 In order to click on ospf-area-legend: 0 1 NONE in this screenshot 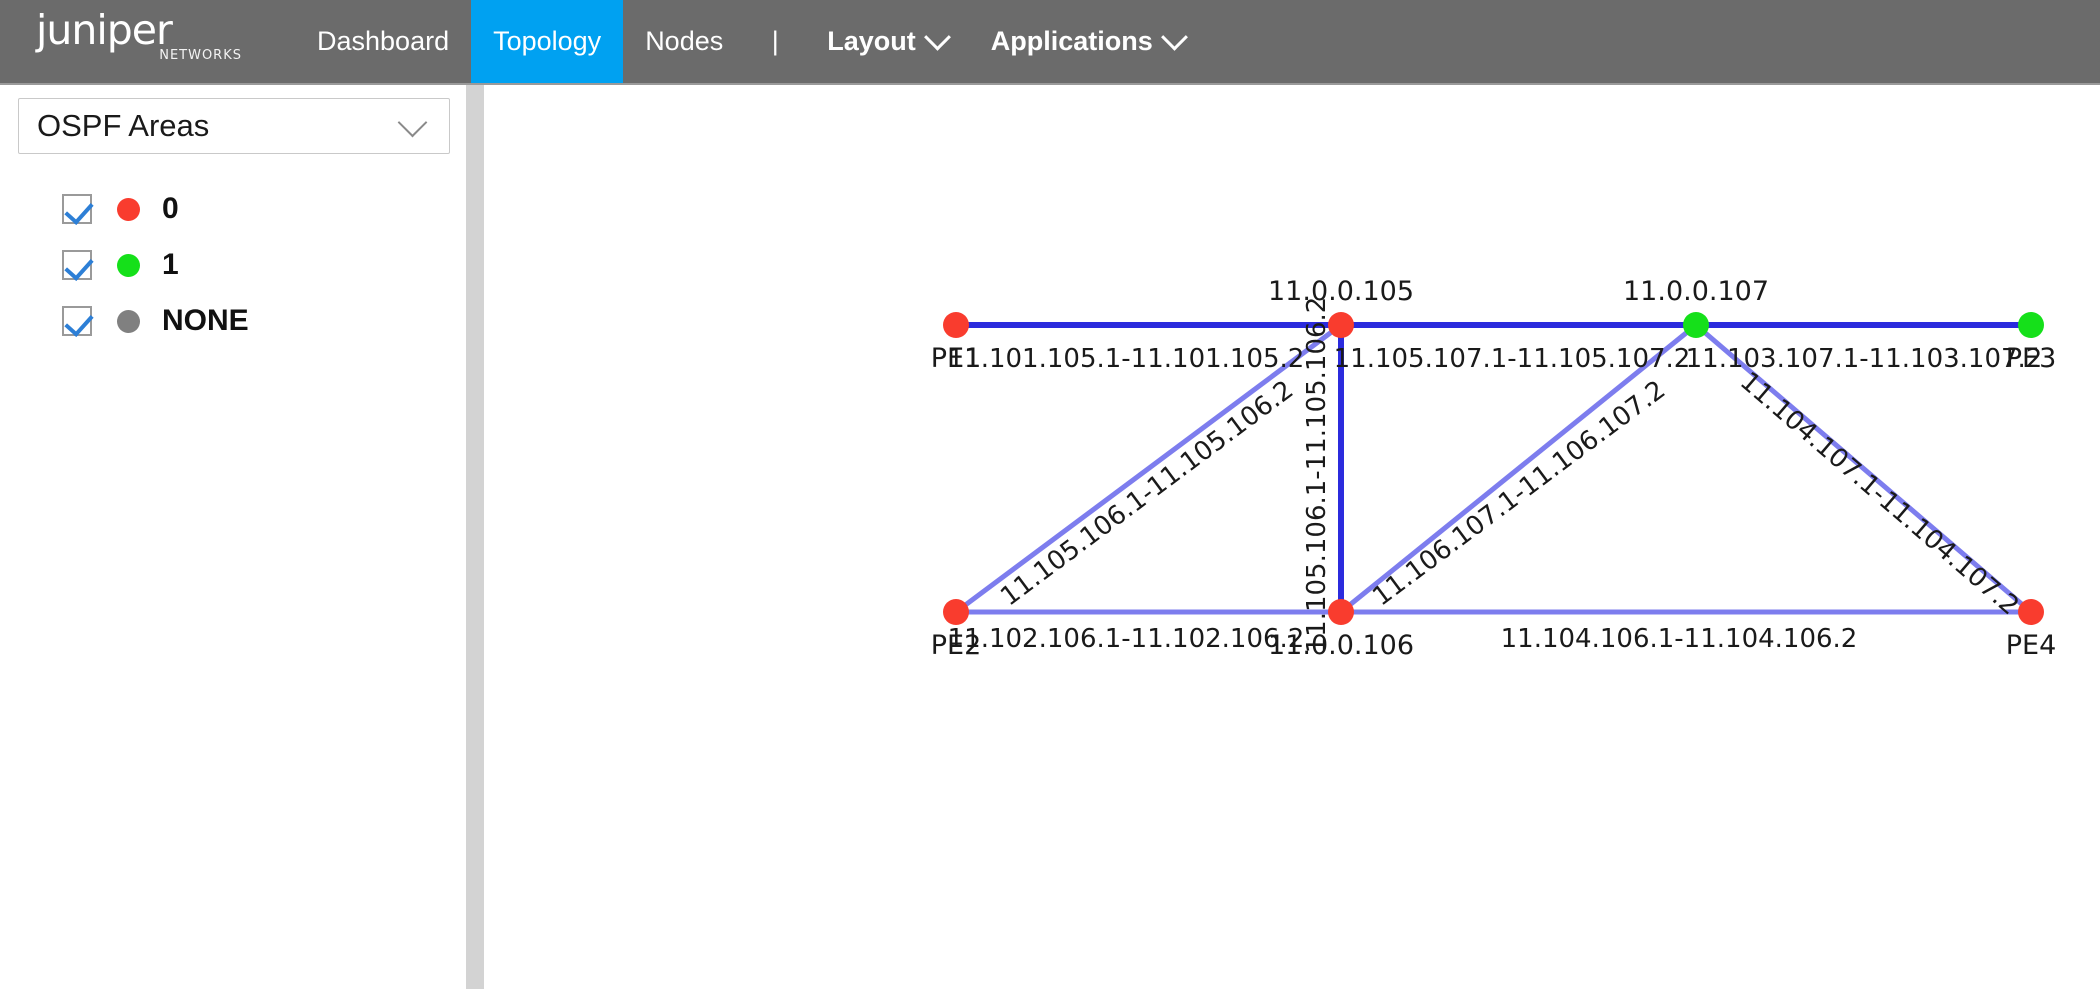, I will do `click(155, 265)`.